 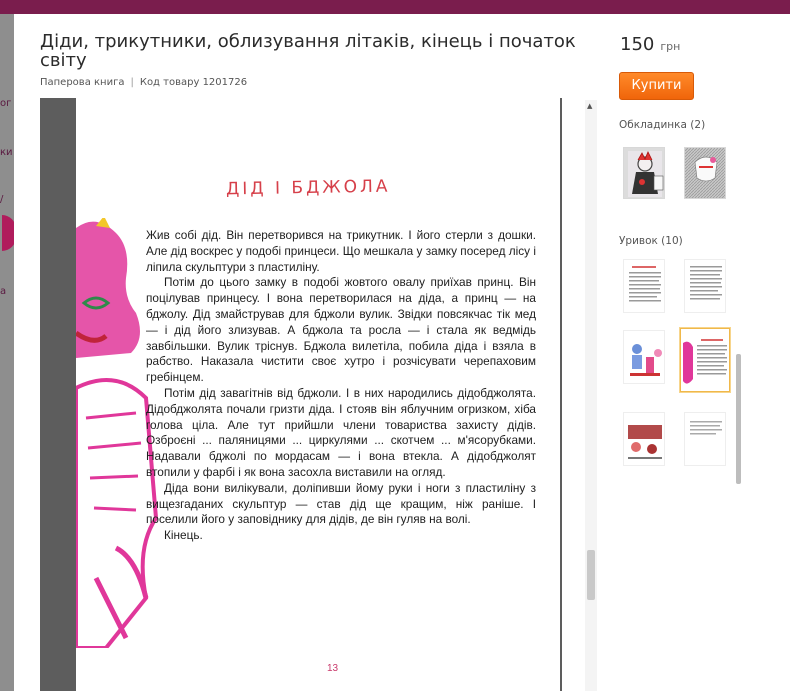 What do you see at coordinates (333, 668) in the screenshot?
I see `page-number: 13` at bounding box center [333, 668].